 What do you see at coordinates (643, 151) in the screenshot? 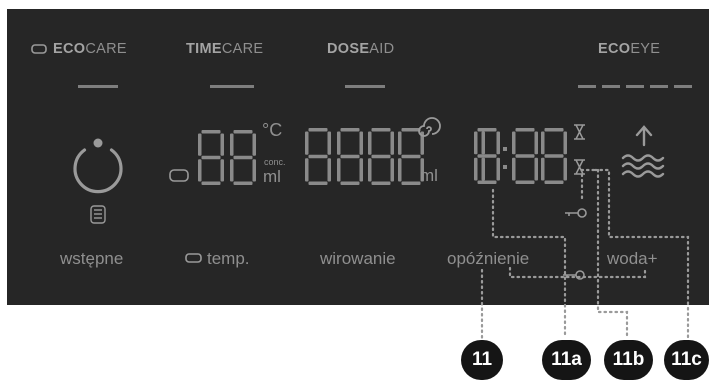
I see `water-plus-icon` at bounding box center [643, 151].